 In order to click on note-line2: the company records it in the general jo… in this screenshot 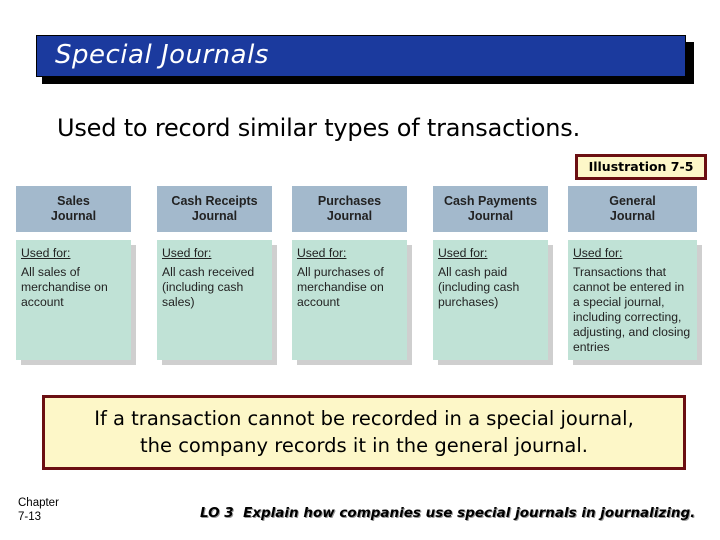, I will do `click(364, 445)`.